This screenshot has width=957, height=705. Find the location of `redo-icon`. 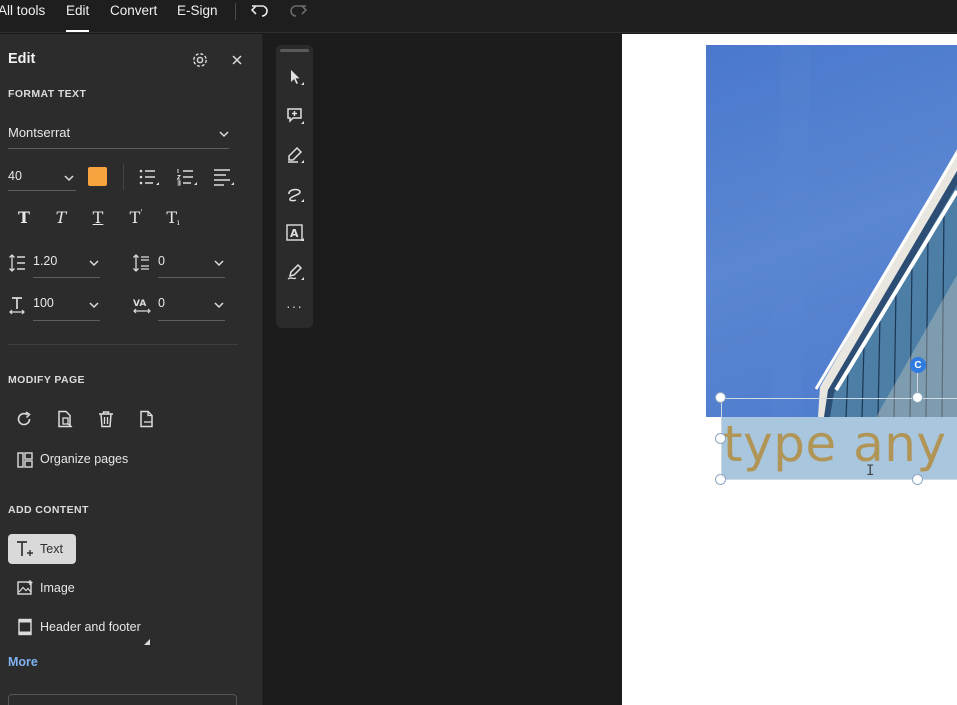

redo-icon is located at coordinates (298, 11).